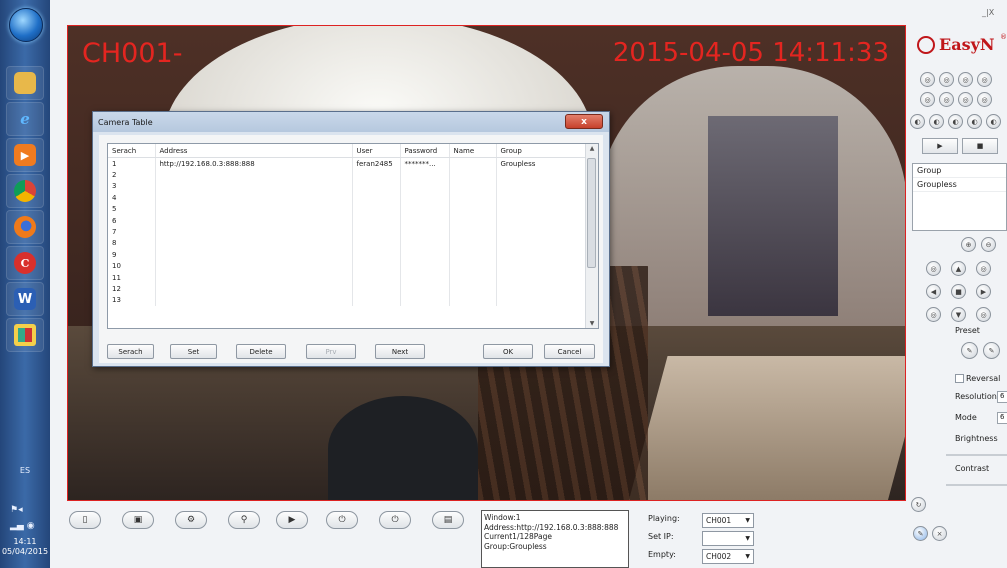  Describe the element at coordinates (991, 350) in the screenshot. I see `preset-call-icon: ✎` at that location.